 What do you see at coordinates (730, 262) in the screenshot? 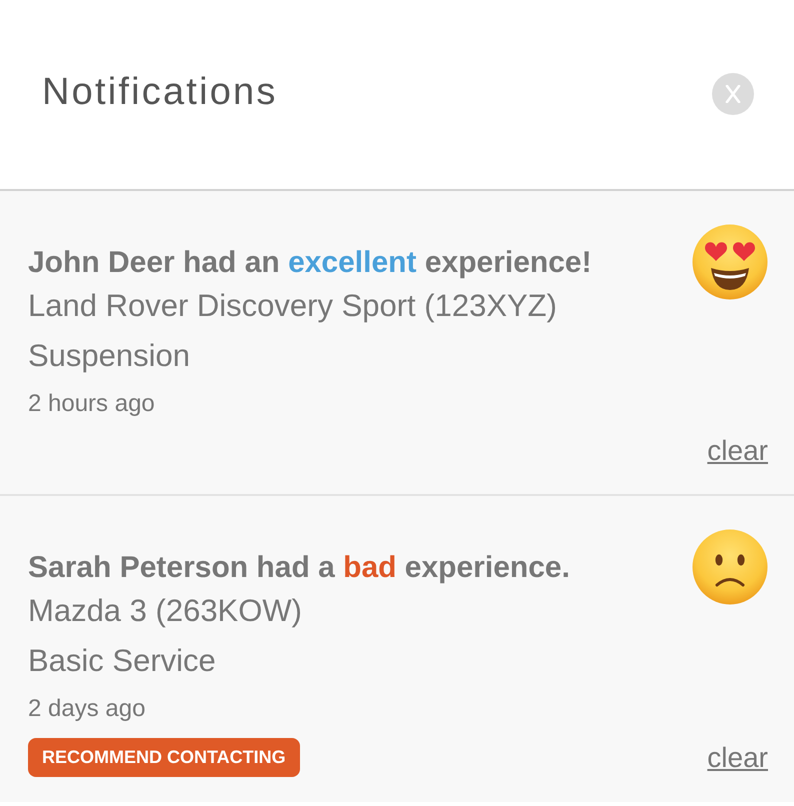
I see `heart-eyes-face-icon` at bounding box center [730, 262].